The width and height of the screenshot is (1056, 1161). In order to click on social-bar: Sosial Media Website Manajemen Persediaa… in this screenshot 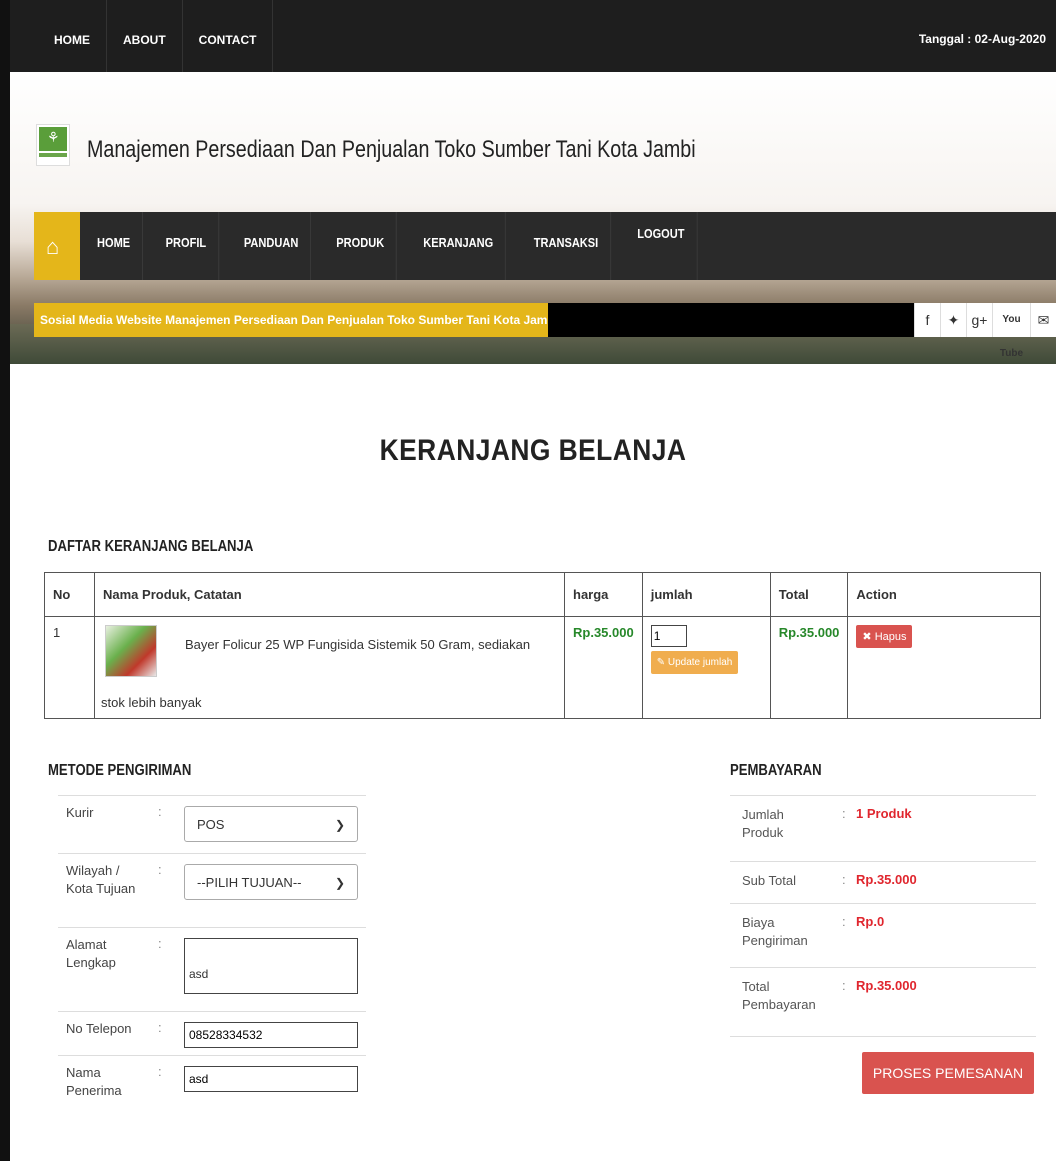, I will do `click(545, 331)`.